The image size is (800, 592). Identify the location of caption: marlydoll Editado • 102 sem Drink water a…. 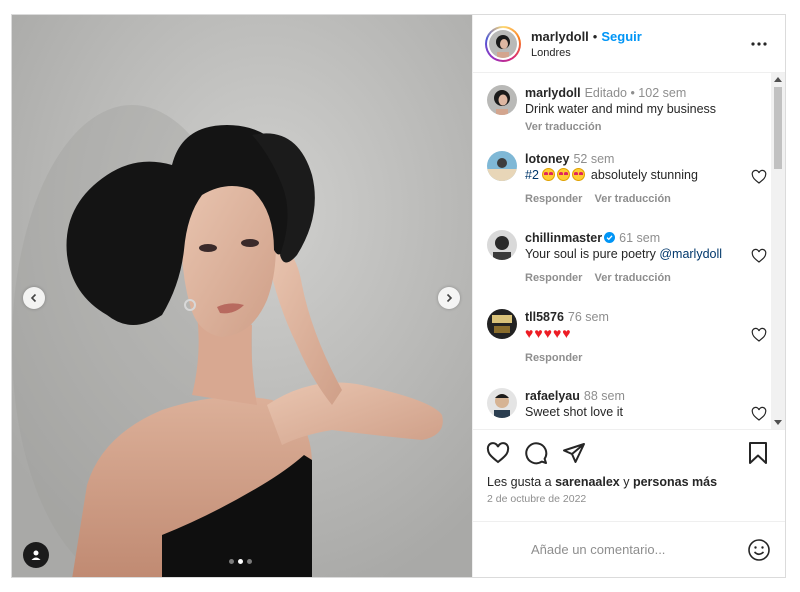
(627, 110).